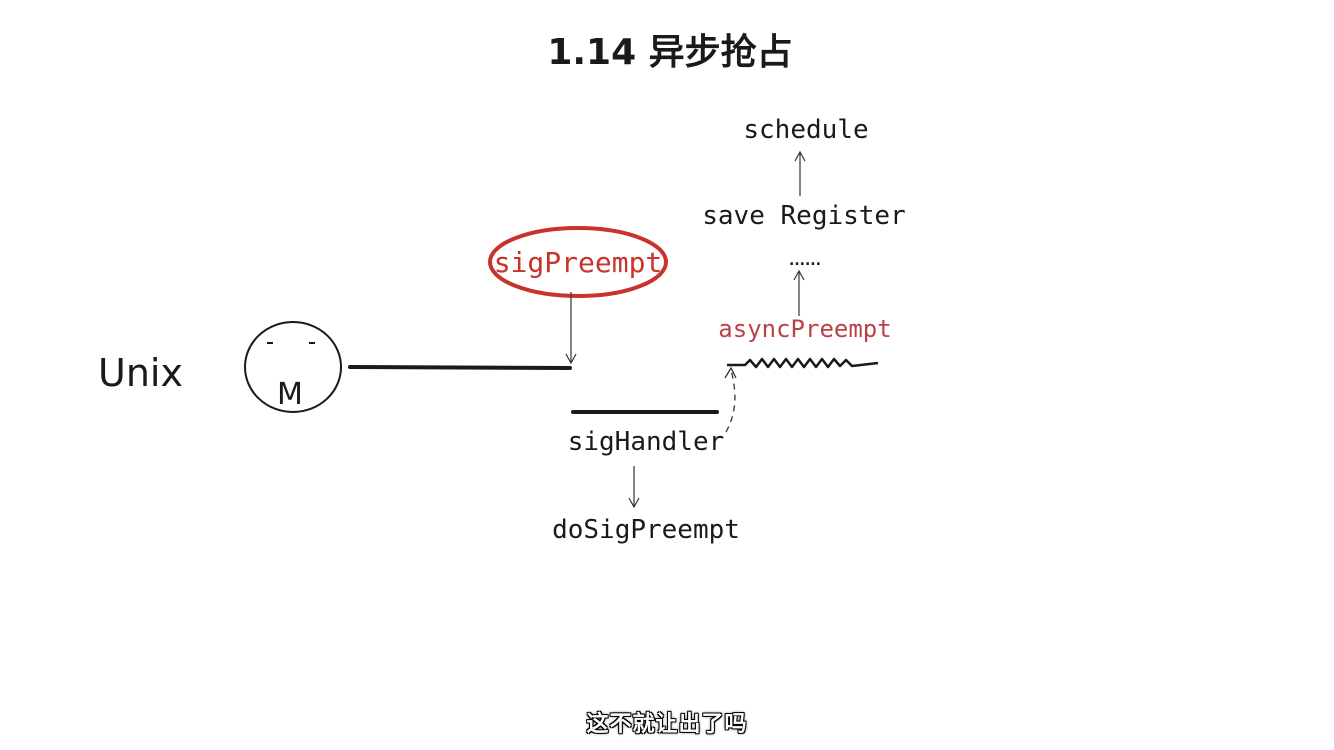 The width and height of the screenshot is (1334, 750). I want to click on arrow-saveregister-to-schedule, so click(800, 173).